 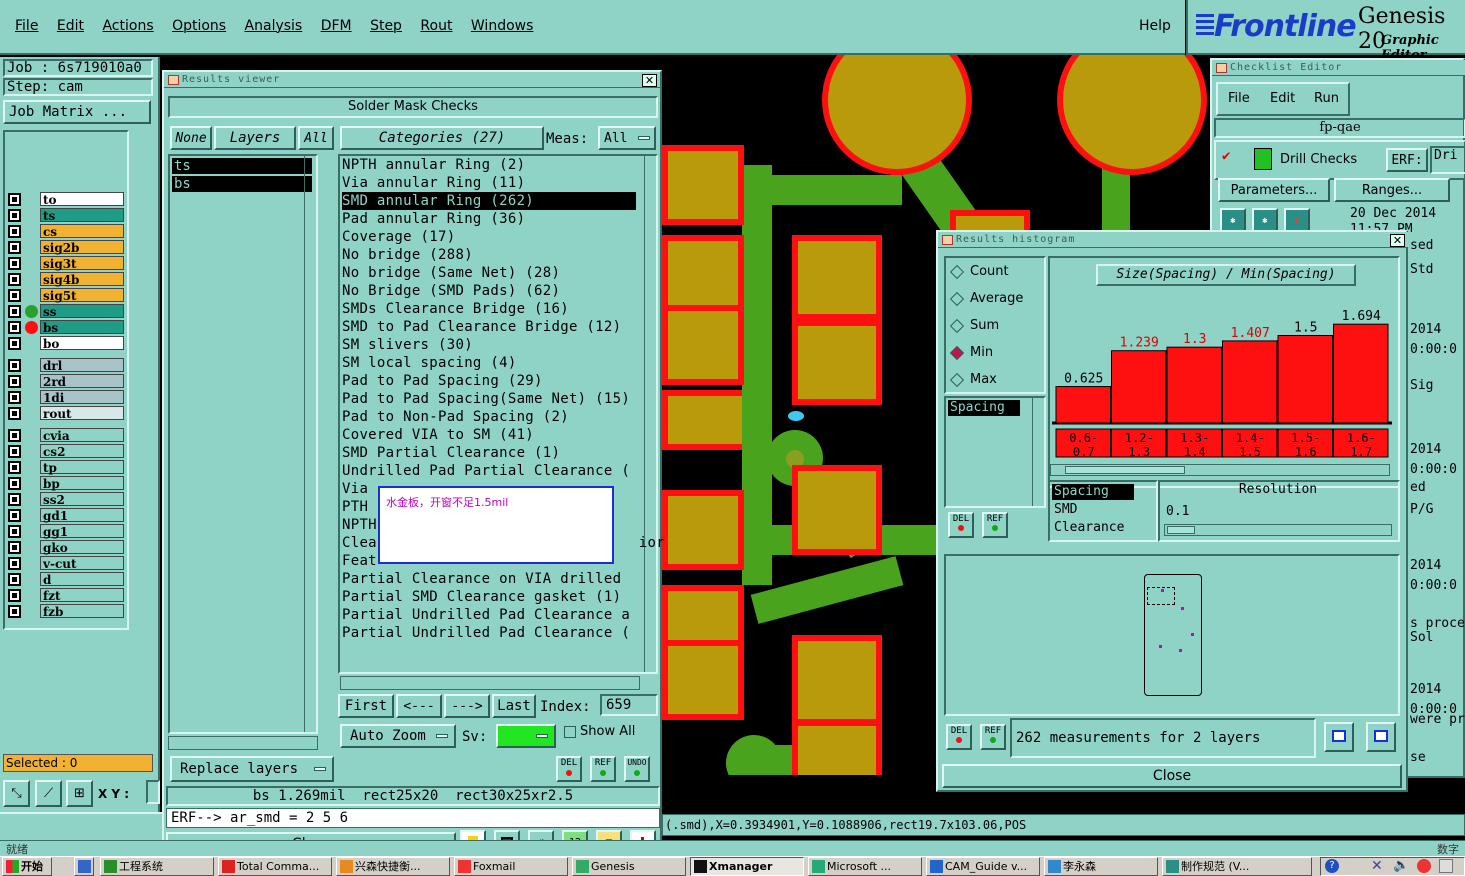 What do you see at coordinates (243, 743) in the screenshot?
I see `layer-list-hscroll` at bounding box center [243, 743].